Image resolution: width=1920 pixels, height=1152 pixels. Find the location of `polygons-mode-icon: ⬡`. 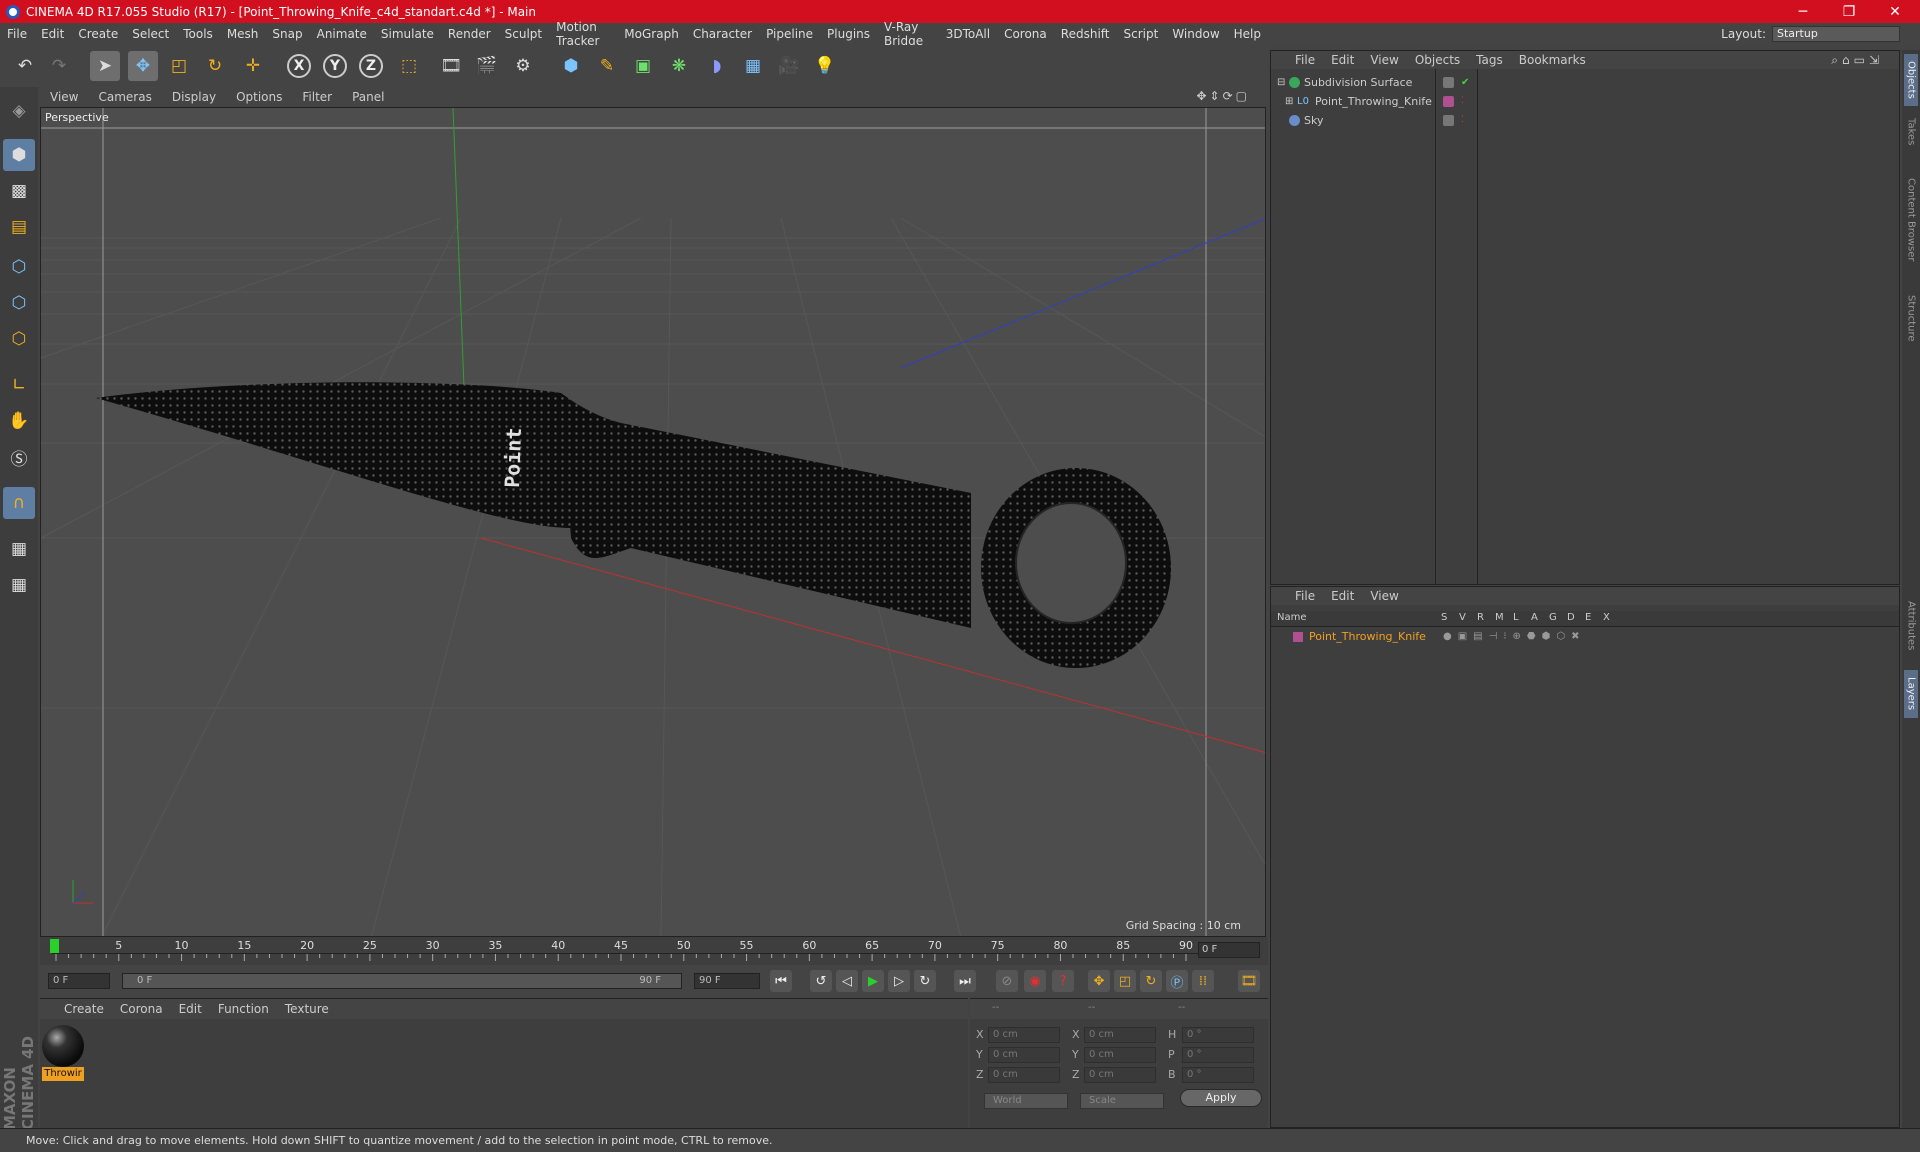

polygons-mode-icon: ⬡ is located at coordinates (19, 339).